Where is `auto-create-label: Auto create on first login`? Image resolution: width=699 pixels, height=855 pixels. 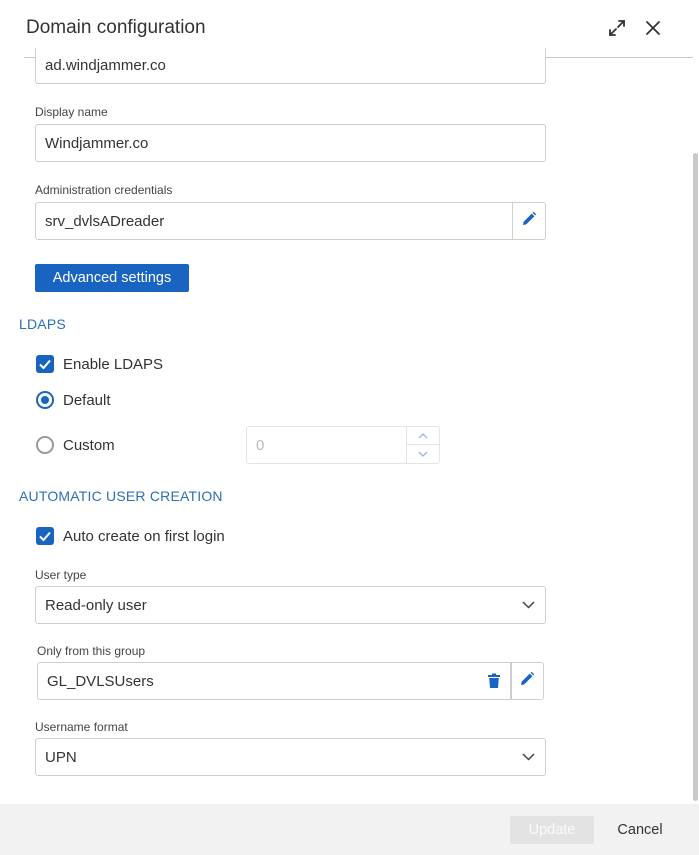
auto-create-label: Auto create on first login is located at coordinates (144, 536).